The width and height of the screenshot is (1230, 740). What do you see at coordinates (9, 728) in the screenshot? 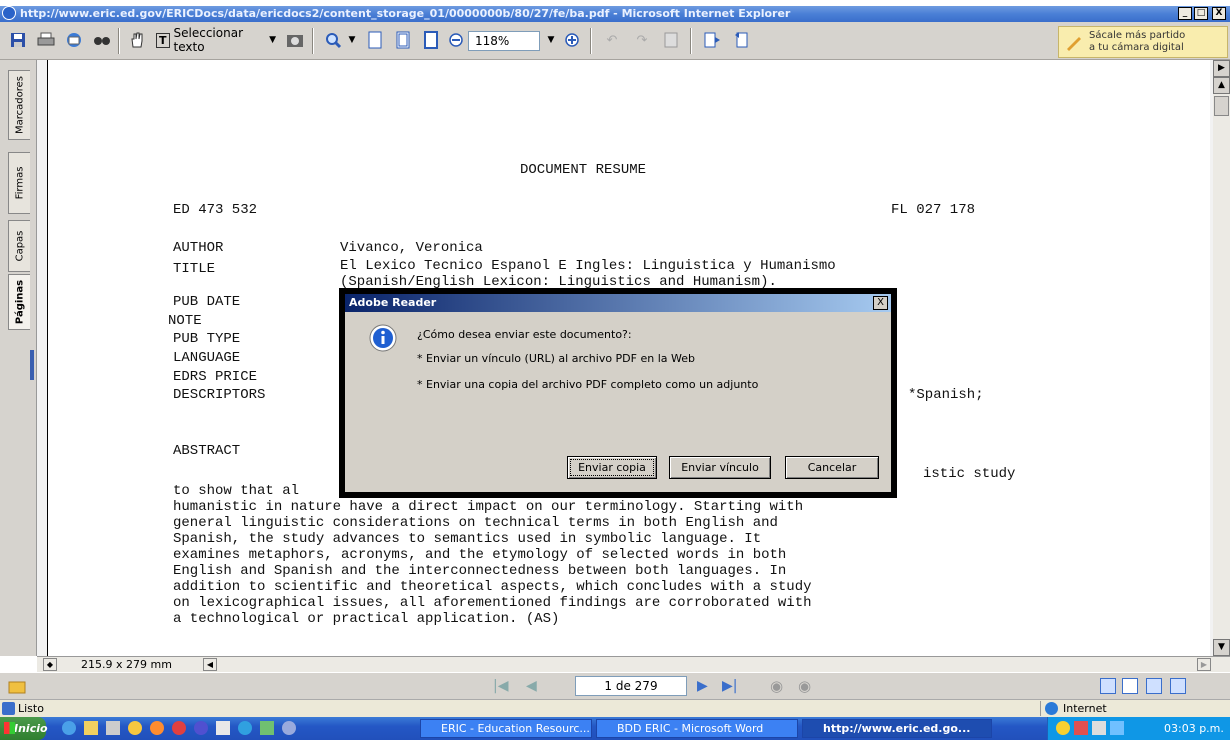
I see `windows-logo-icon` at bounding box center [9, 728].